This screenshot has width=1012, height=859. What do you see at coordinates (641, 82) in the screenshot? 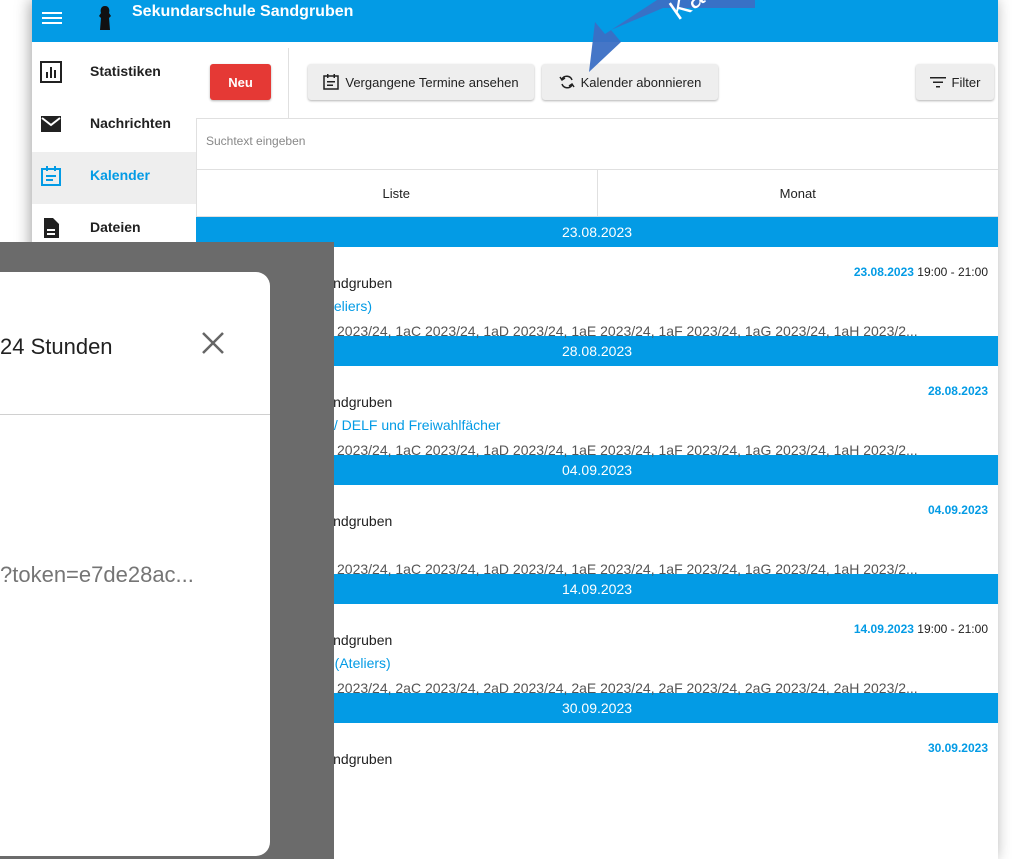
I see `subscribe-calendar-label: Kalender abonnieren` at bounding box center [641, 82].